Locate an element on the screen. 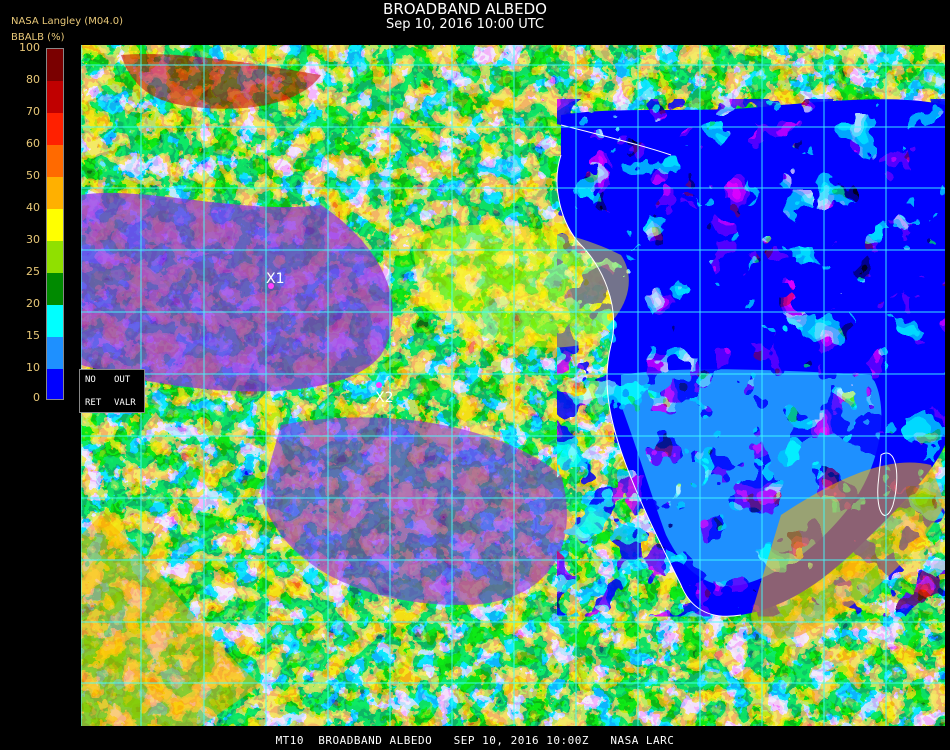  marker-x1-label: X1 is located at coordinates (275, 279).